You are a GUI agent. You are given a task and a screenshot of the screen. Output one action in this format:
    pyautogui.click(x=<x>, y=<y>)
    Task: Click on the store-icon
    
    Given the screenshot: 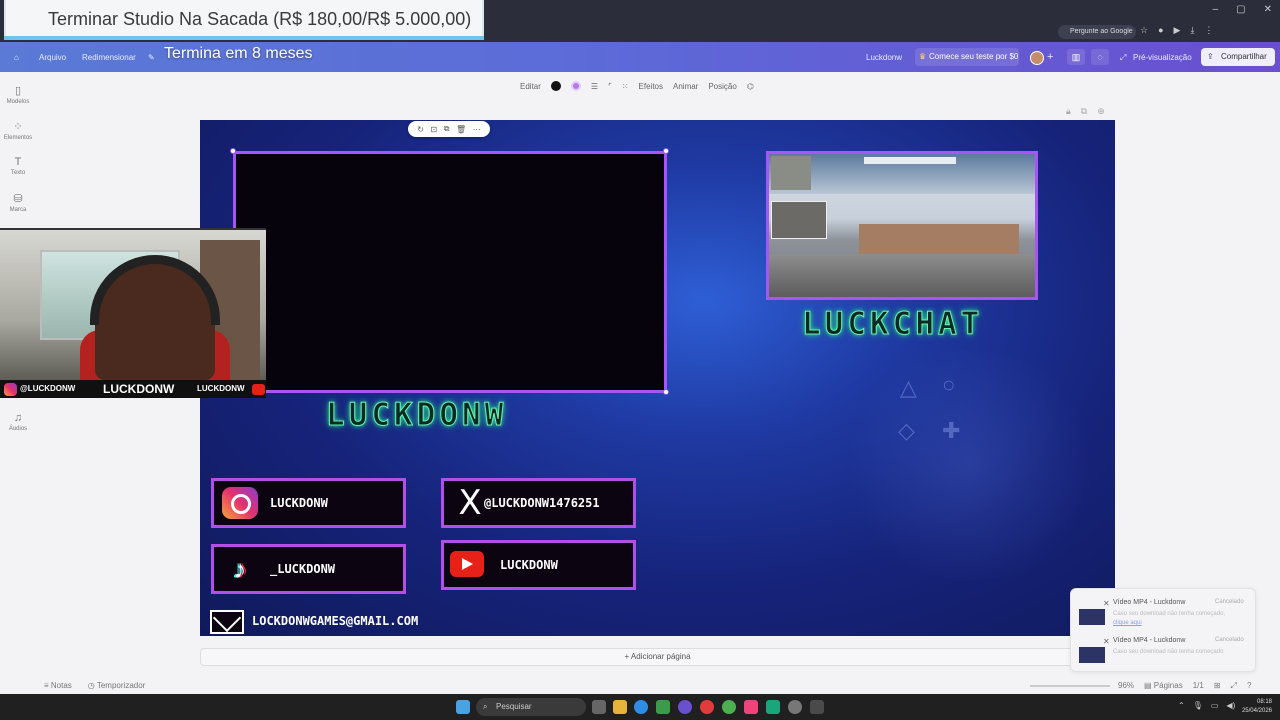 What is the action you would take?
    pyautogui.click(x=663, y=707)
    